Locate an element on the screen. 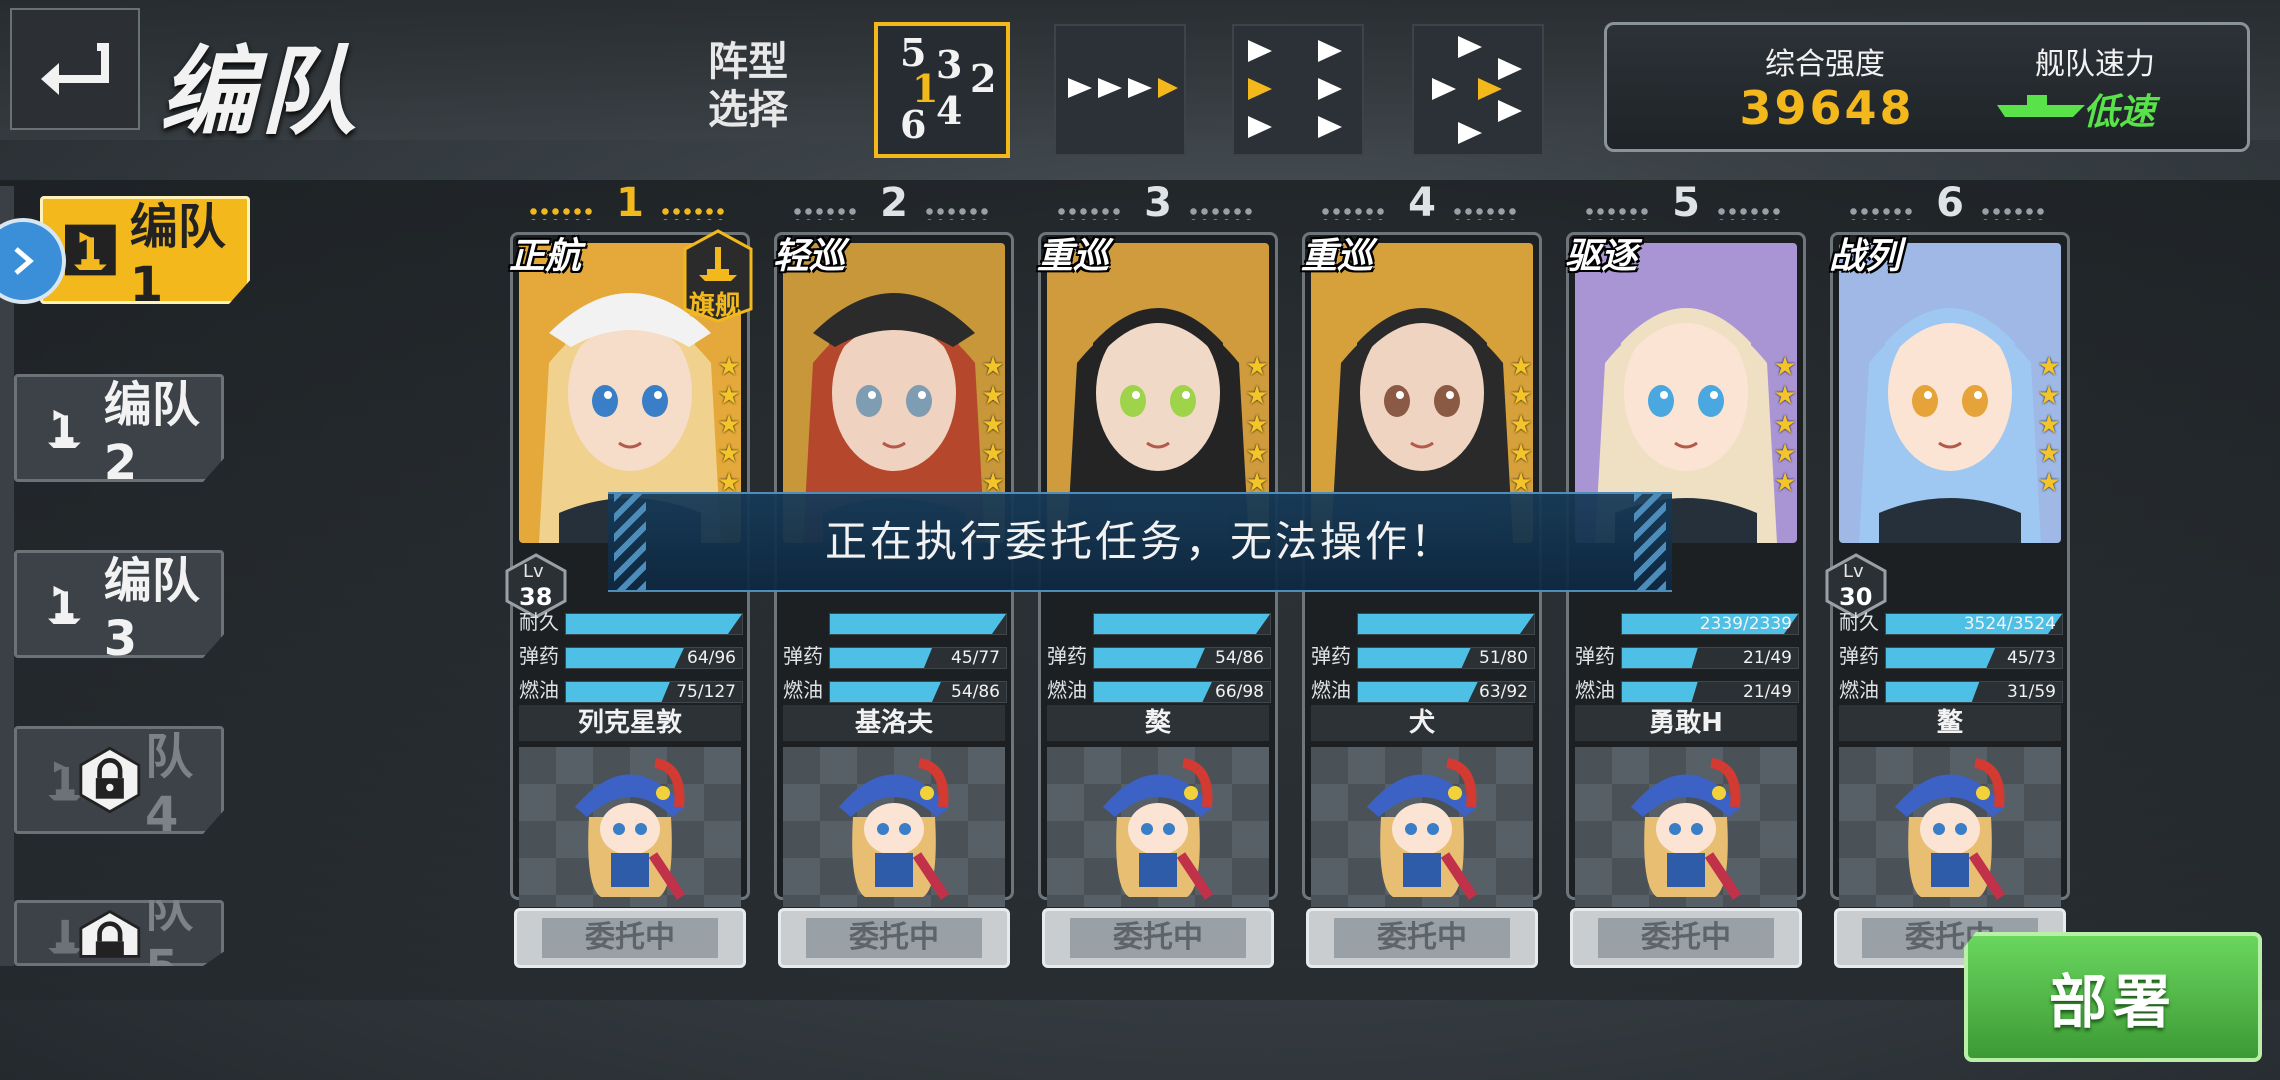 This screenshot has height=1080, width=2280. ship-name: 基洛夫 is located at coordinates (894, 723).